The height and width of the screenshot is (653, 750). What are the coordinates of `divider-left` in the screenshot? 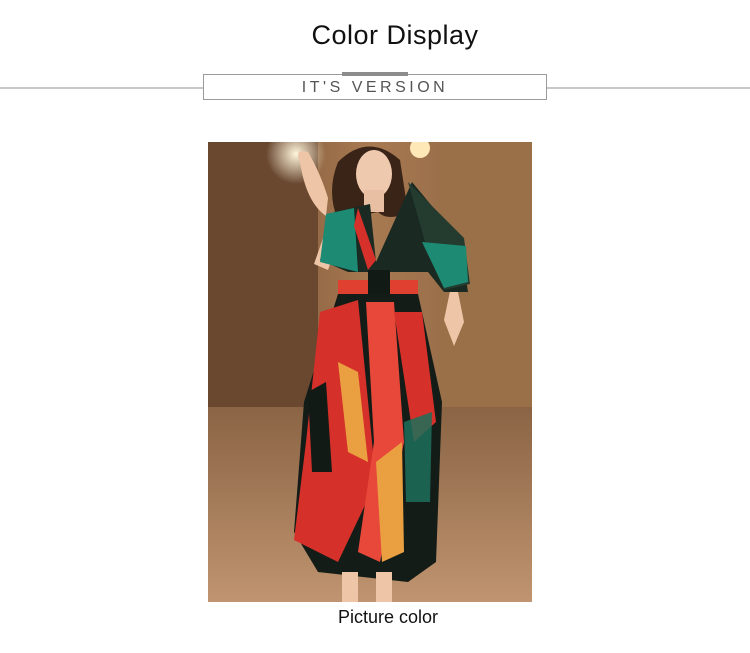 It's located at (101, 88).